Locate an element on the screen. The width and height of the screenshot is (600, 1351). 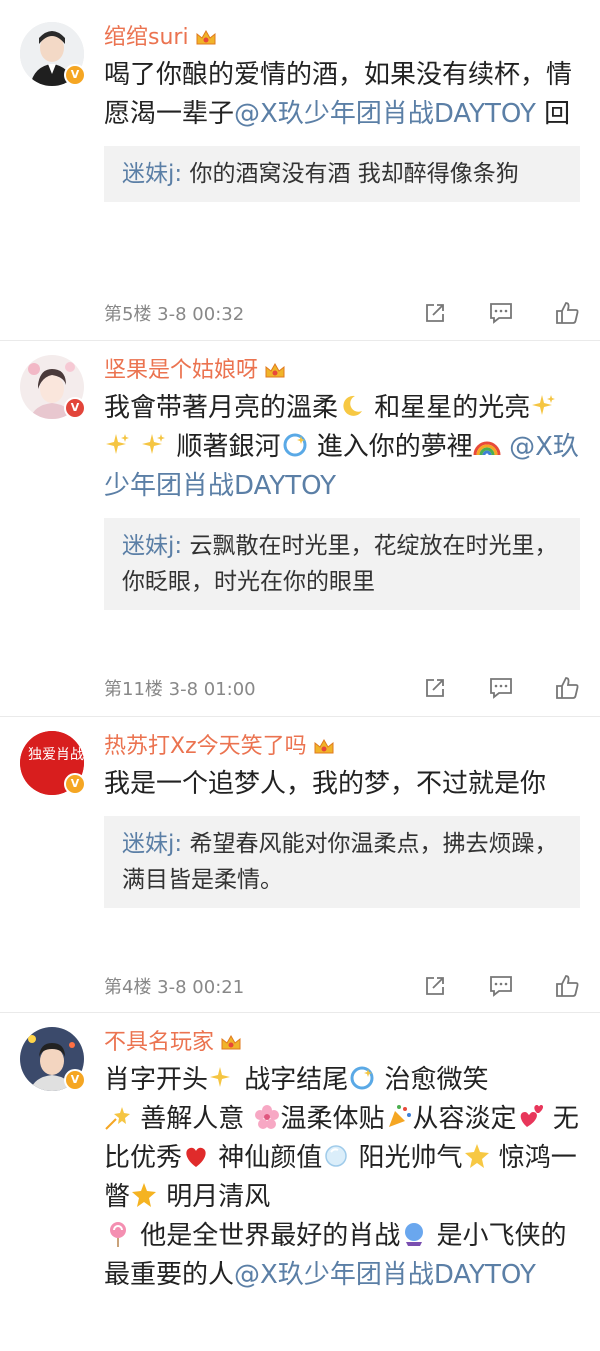
comment-meta: 第5楼 3-8 00:32 is located at coordinates (342, 313).